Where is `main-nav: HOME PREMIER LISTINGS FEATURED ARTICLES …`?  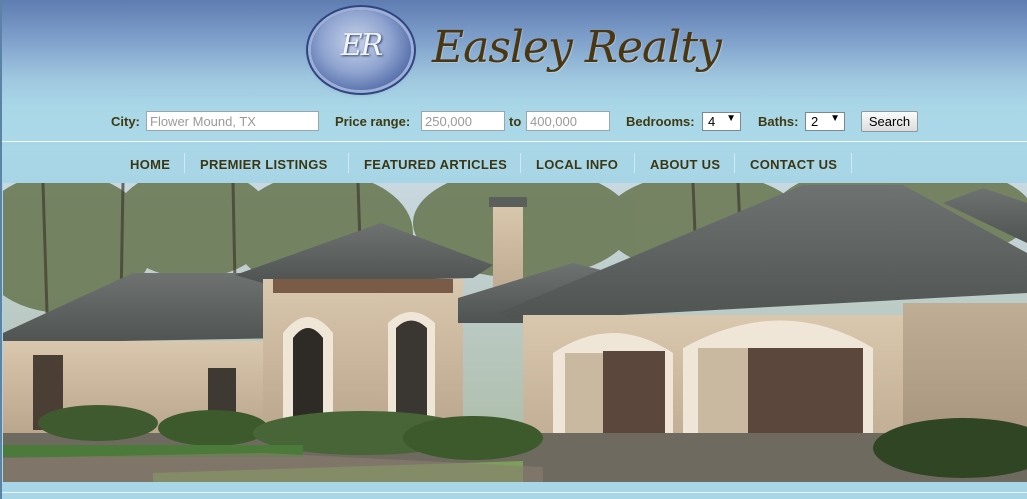 main-nav: HOME PREMIER LISTINGS FEATURED ARTICLES … is located at coordinates (513, 164).